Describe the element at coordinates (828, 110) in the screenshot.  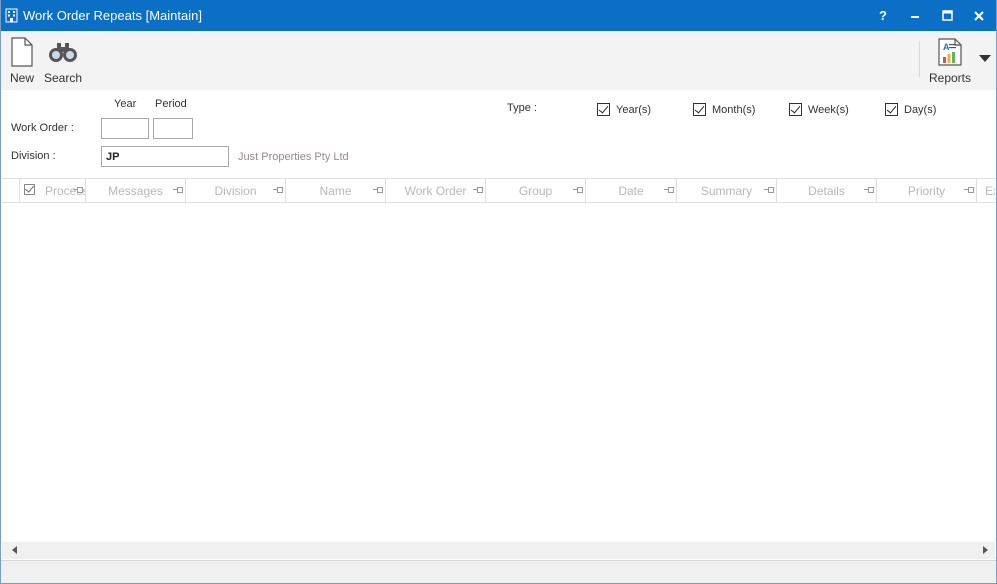
I see `type-weeks-label: Week(s)` at that location.